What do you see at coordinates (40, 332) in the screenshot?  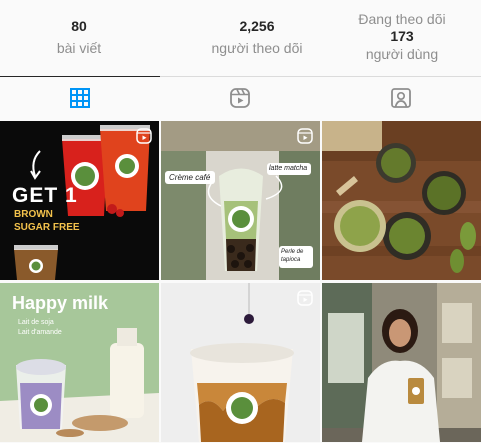 I see `post-caption-label2: Lait d'amande` at bounding box center [40, 332].